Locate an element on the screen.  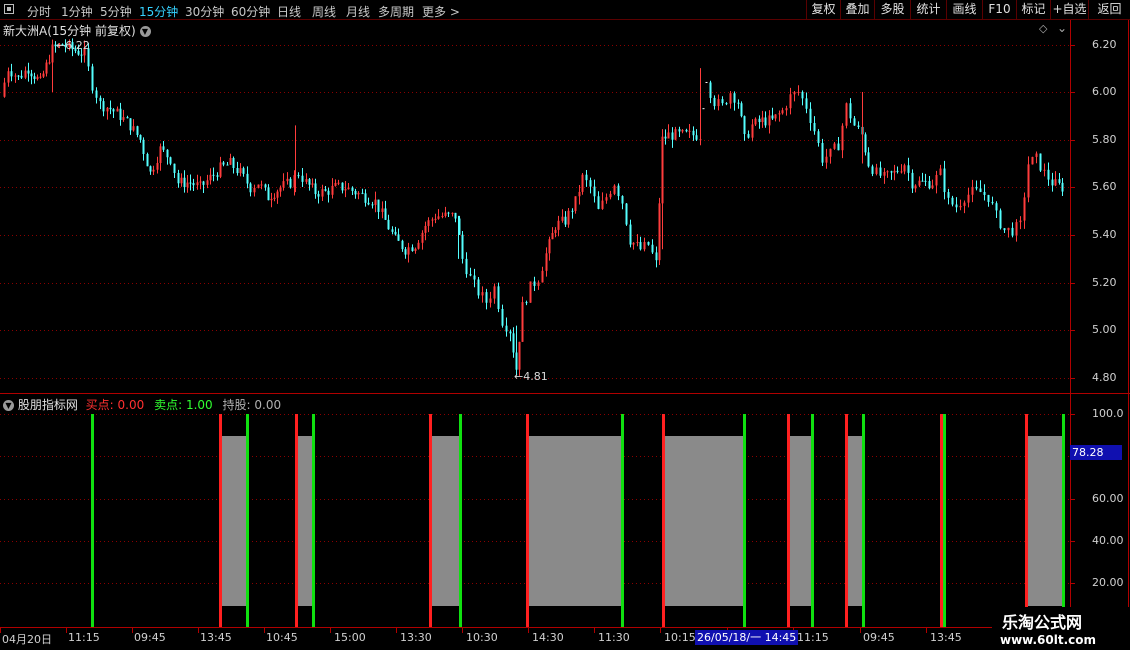
watermark: 乐淘公式网 www.60lt.com is located at coordinates (1061, 628).